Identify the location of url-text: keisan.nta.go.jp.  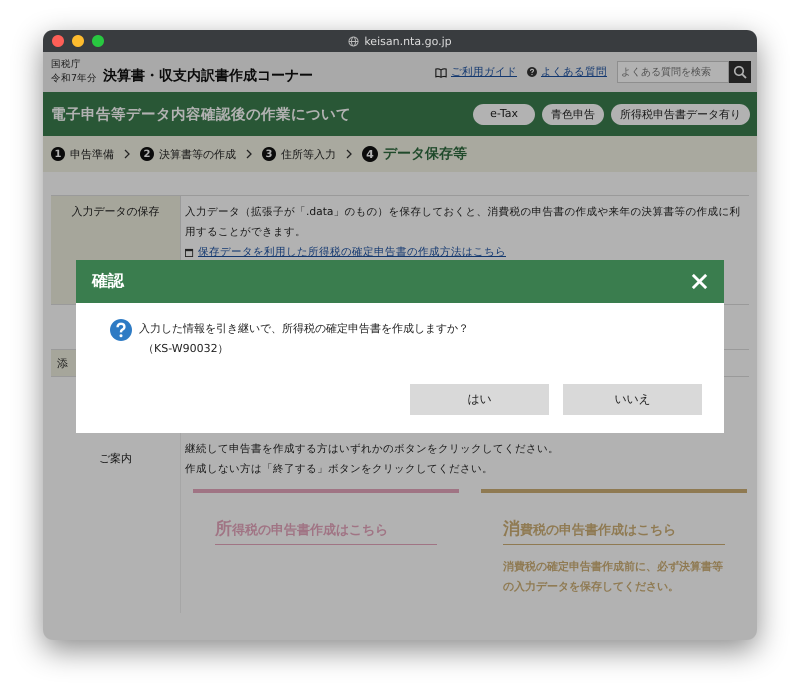
(408, 41).